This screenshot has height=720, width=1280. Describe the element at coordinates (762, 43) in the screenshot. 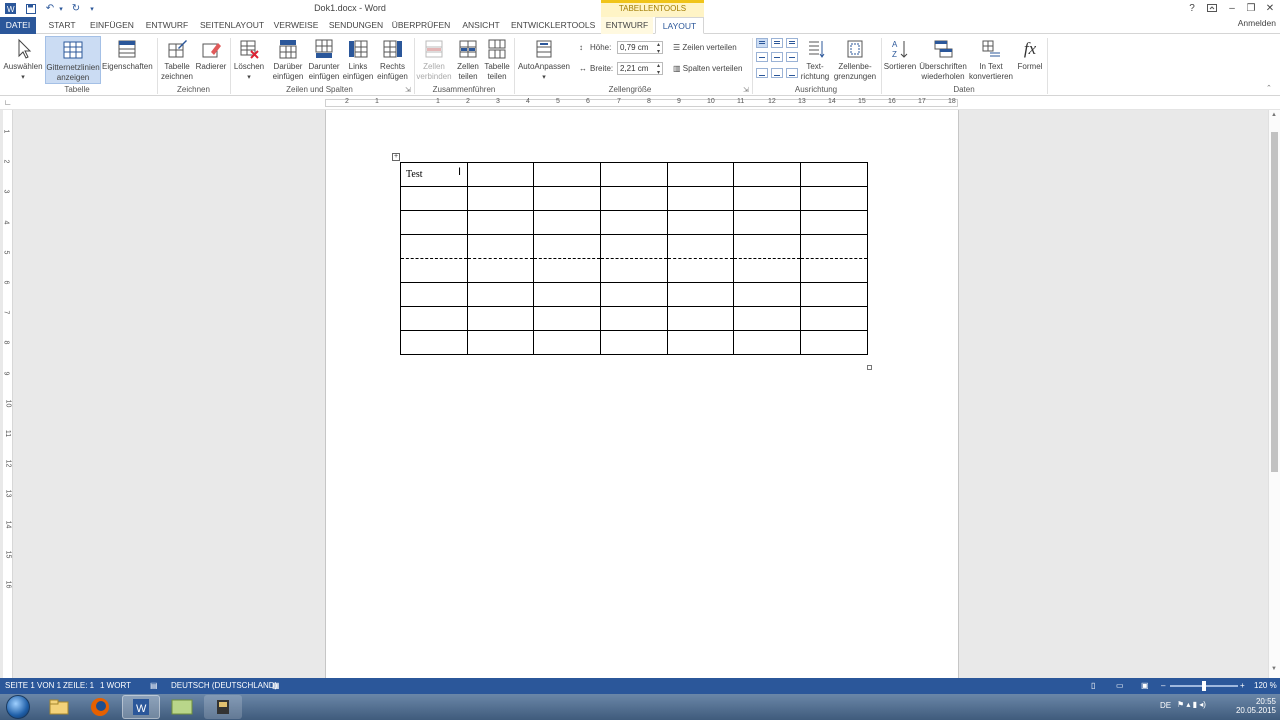

I see `align-top-left-button` at that location.